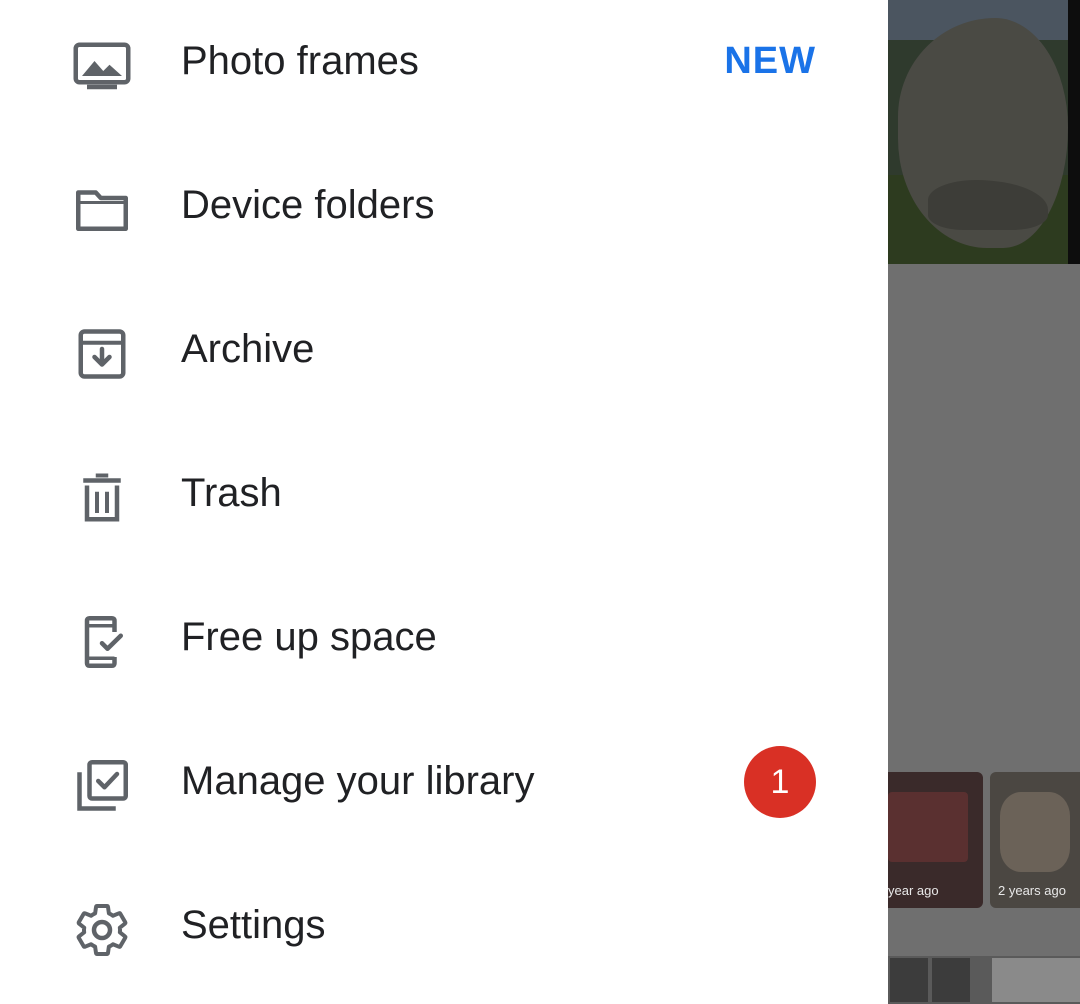 The image size is (1080, 1004). Describe the element at coordinates (102, 497) in the screenshot. I see `trash-icon` at that location.